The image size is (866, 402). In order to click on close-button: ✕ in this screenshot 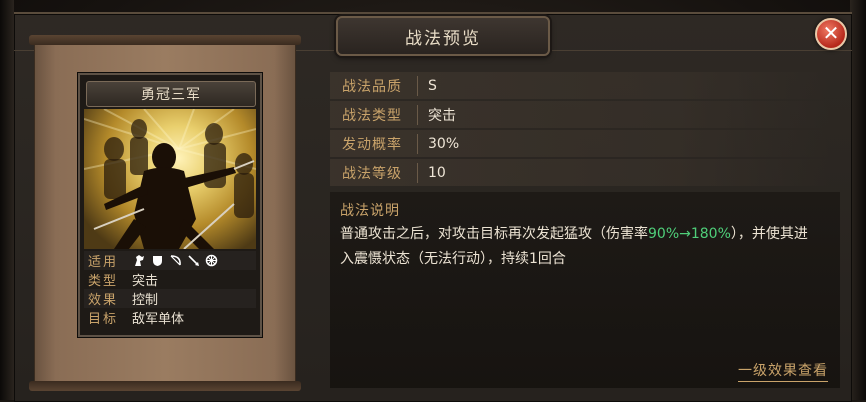, I will do `click(831, 34)`.